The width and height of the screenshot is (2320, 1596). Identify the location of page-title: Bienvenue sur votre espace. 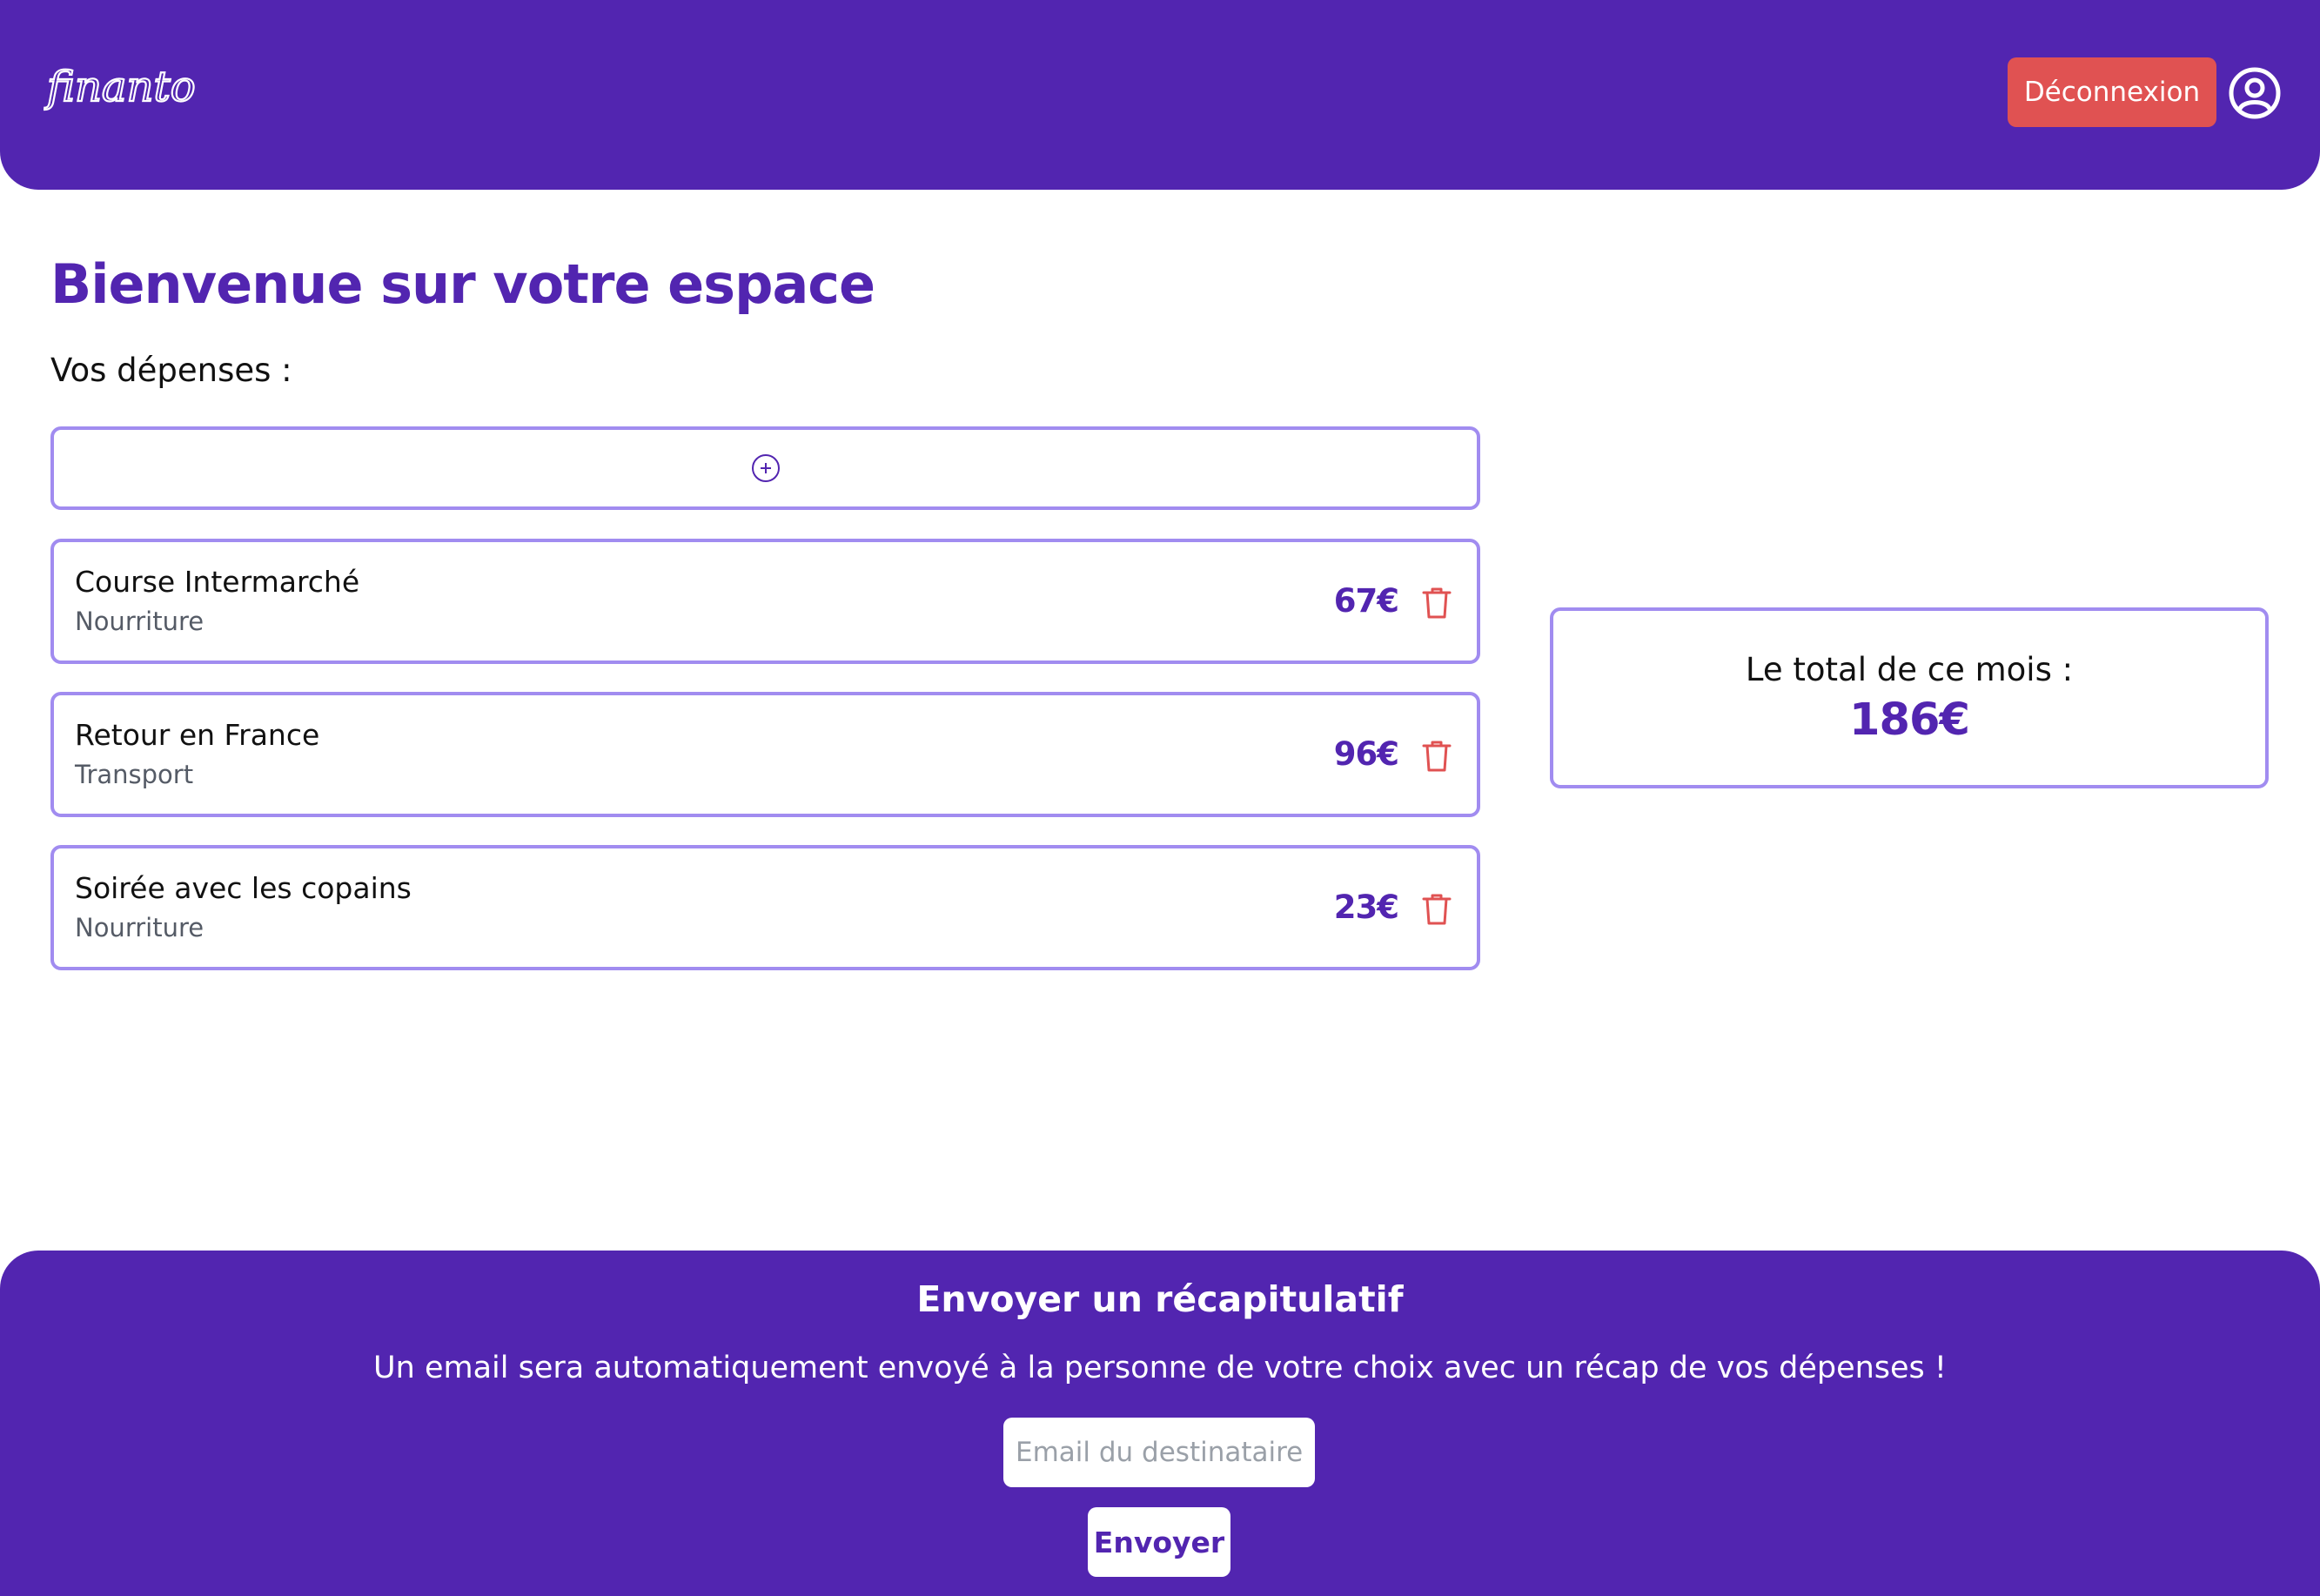
(462, 284).